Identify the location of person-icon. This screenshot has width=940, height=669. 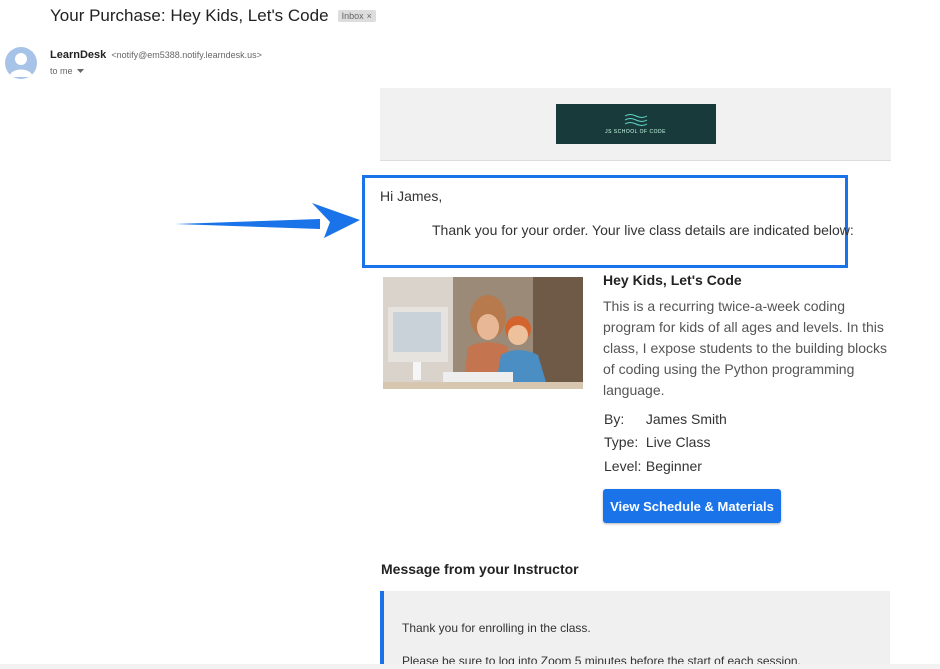
(21, 65).